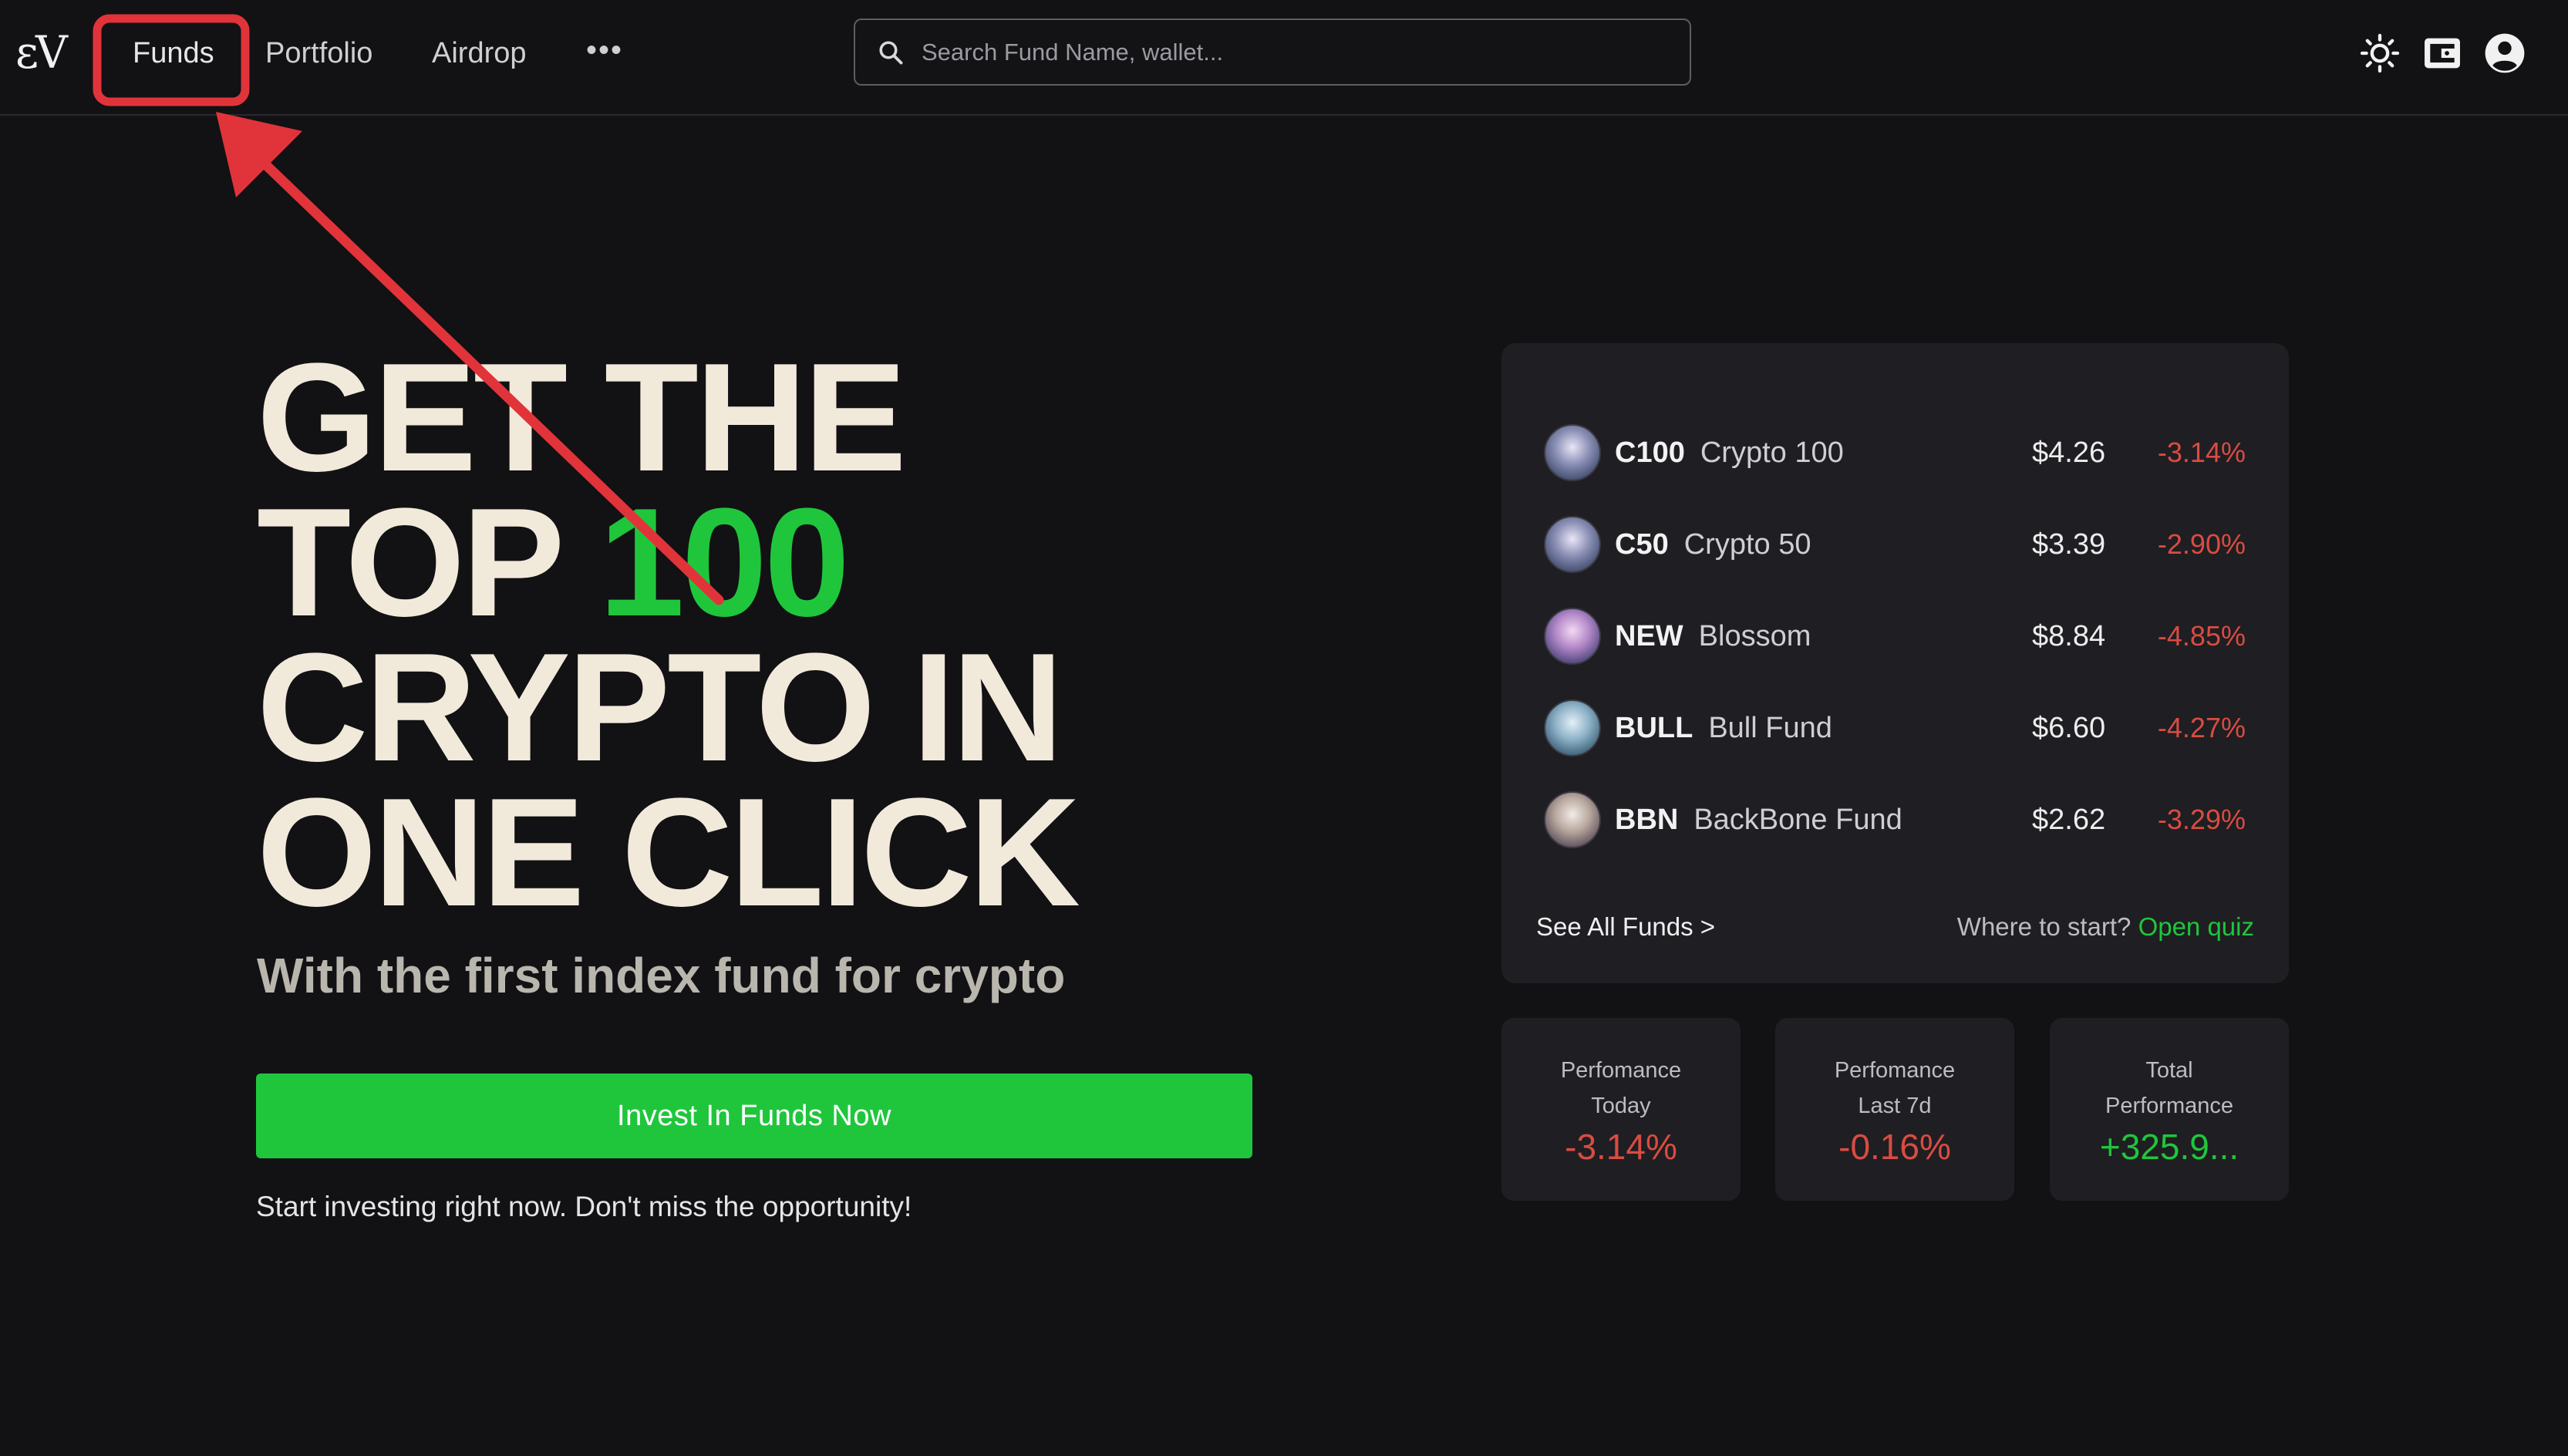 This screenshot has height=1456, width=2568. Describe the element at coordinates (660, 708) in the screenshot. I see `hero-title-line-3: CRYPTO IN` at that location.